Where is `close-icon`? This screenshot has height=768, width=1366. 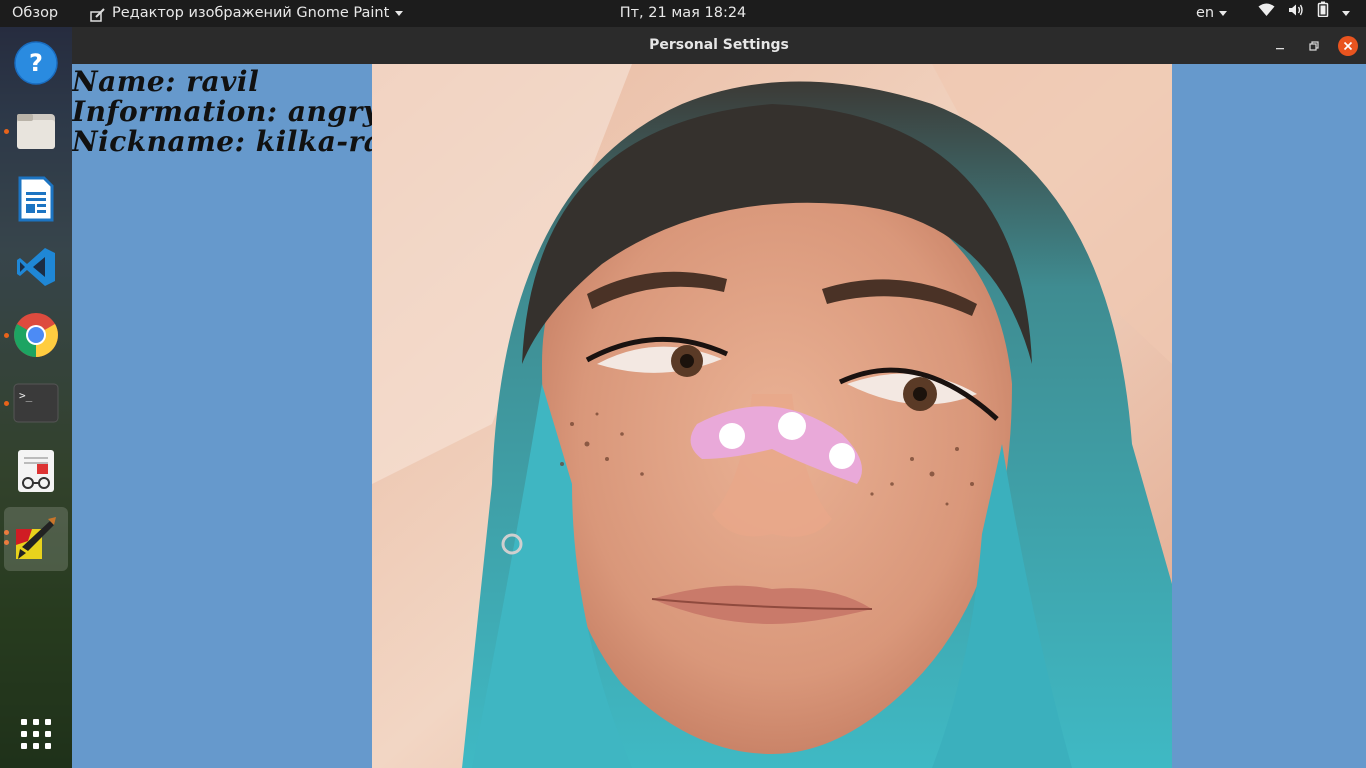 close-icon is located at coordinates (1348, 46).